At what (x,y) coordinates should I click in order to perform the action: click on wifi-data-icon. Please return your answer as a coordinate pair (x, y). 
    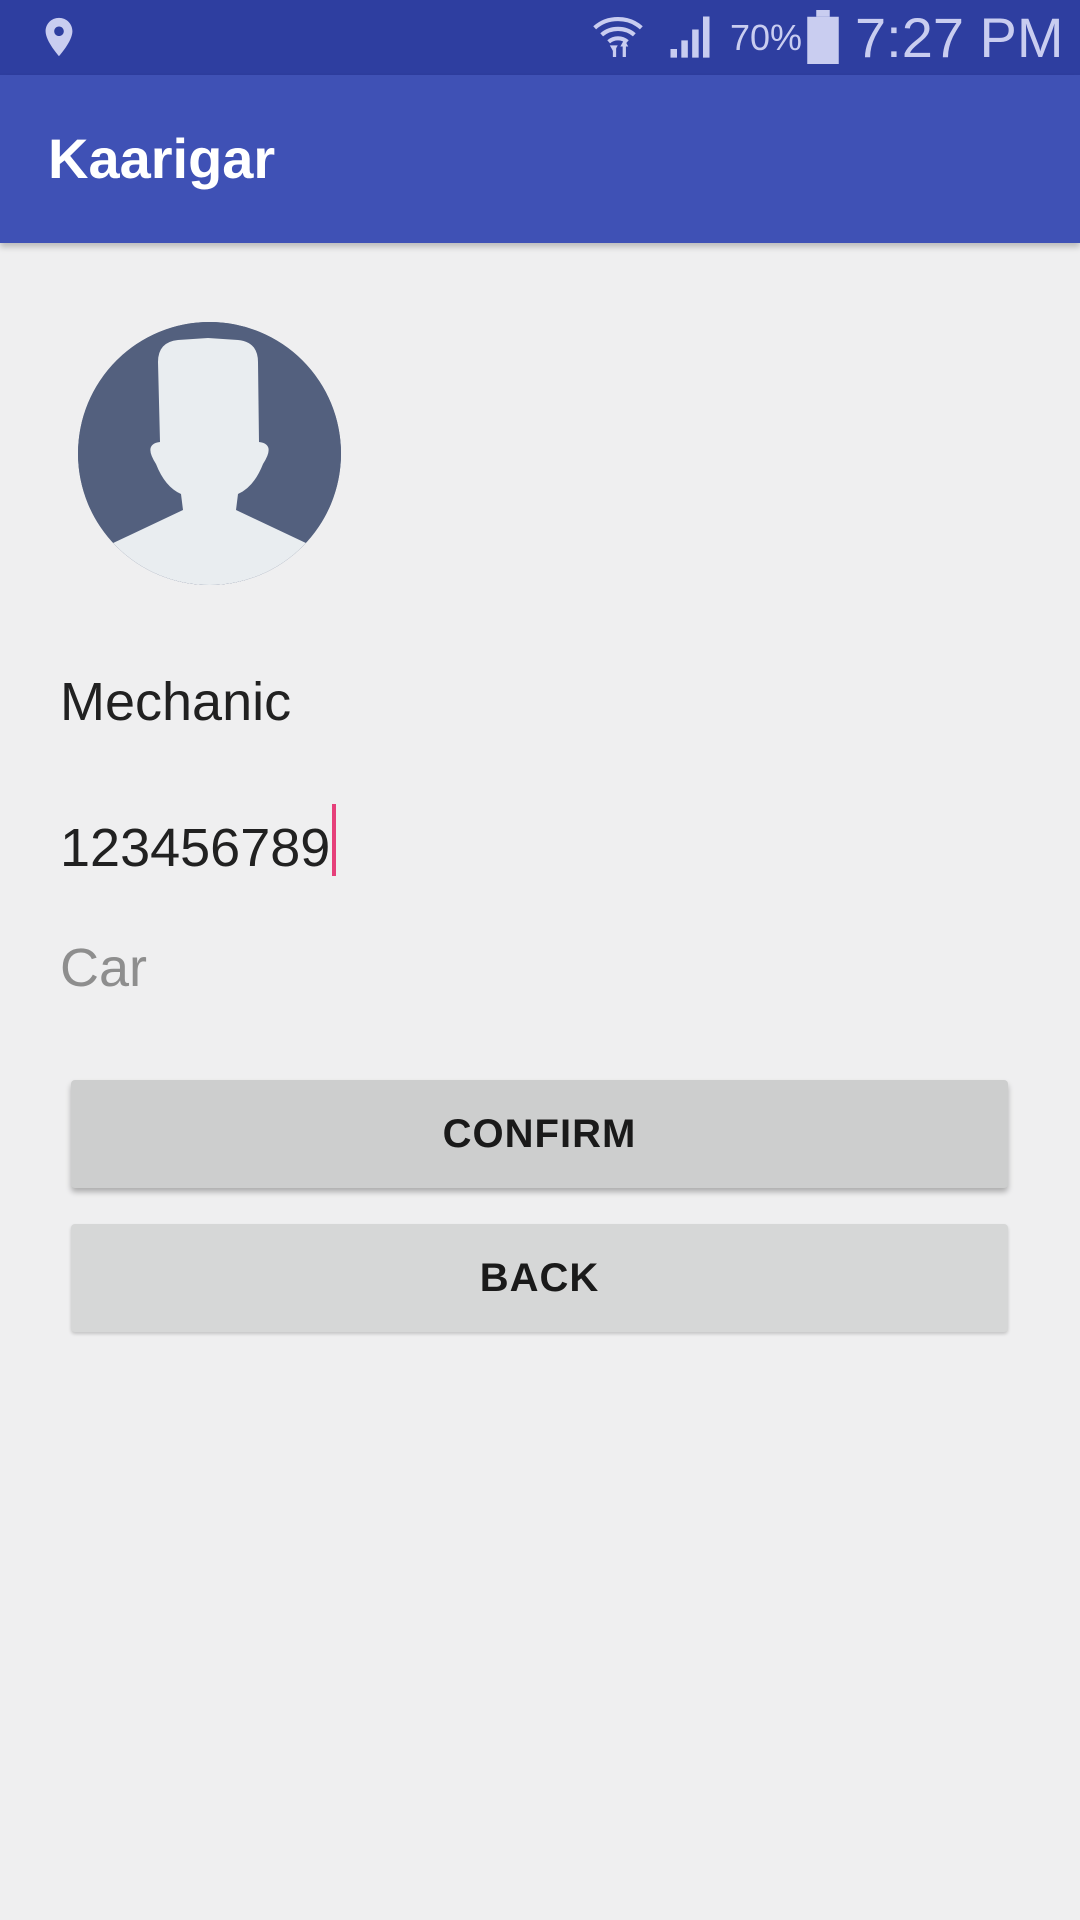
    Looking at the image, I should click on (618, 36).